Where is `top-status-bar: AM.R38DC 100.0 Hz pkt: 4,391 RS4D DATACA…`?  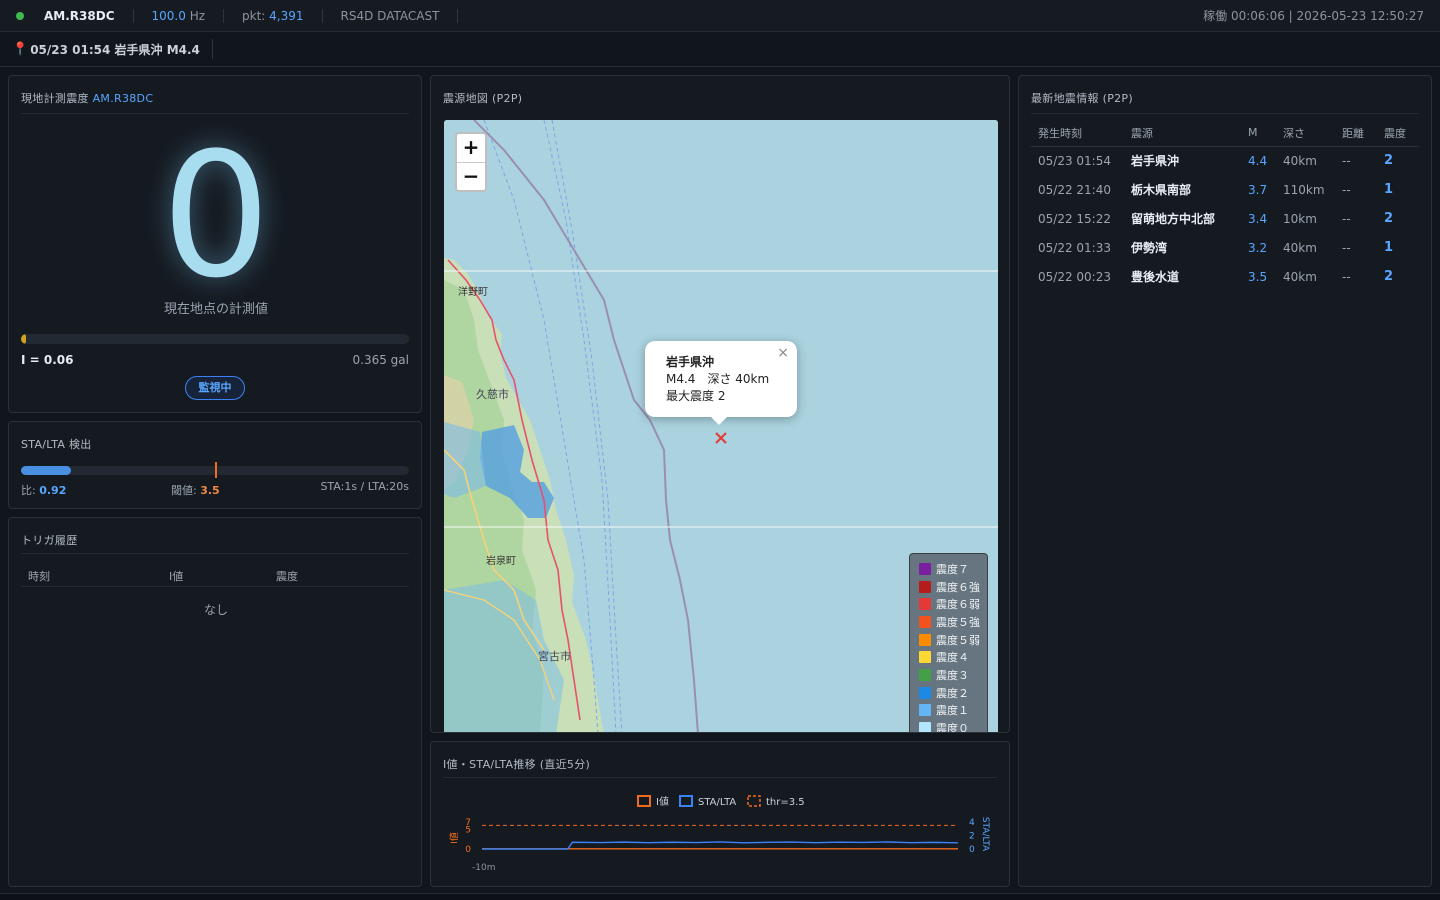
top-status-bar: AM.R38DC 100.0 Hz pkt: 4,391 RS4D DATACA… is located at coordinates (720, 16).